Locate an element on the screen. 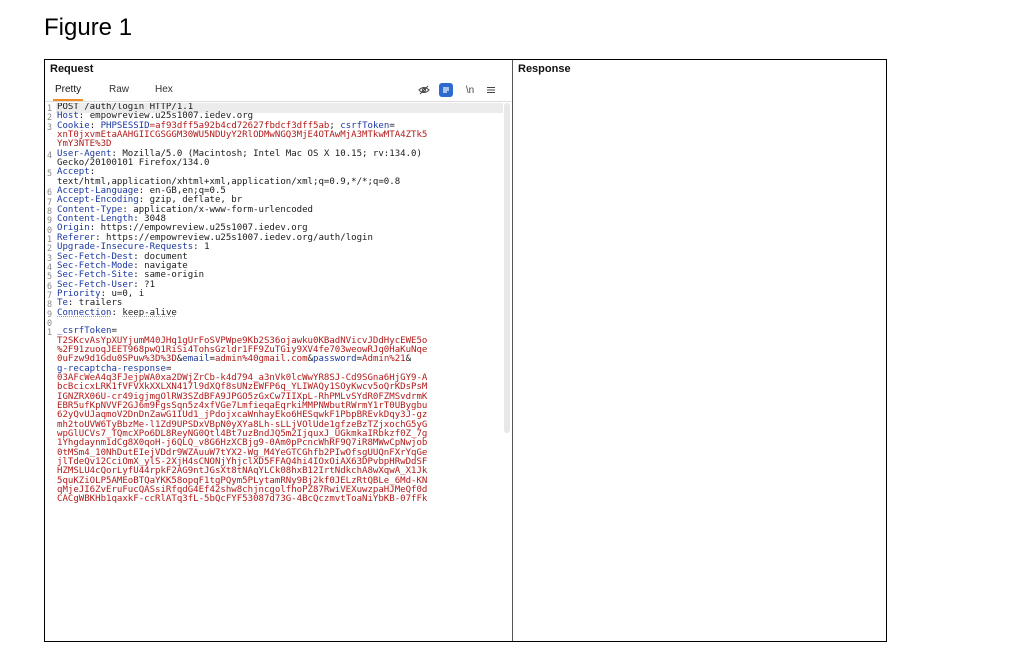  render-icon is located at coordinates (446, 90).